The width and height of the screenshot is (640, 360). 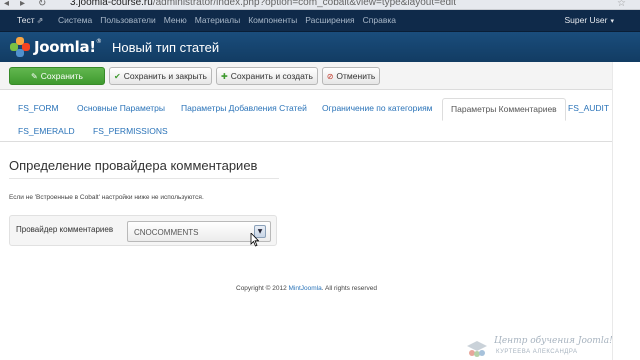 I want to click on menu-system: Система, so click(x=75, y=20).